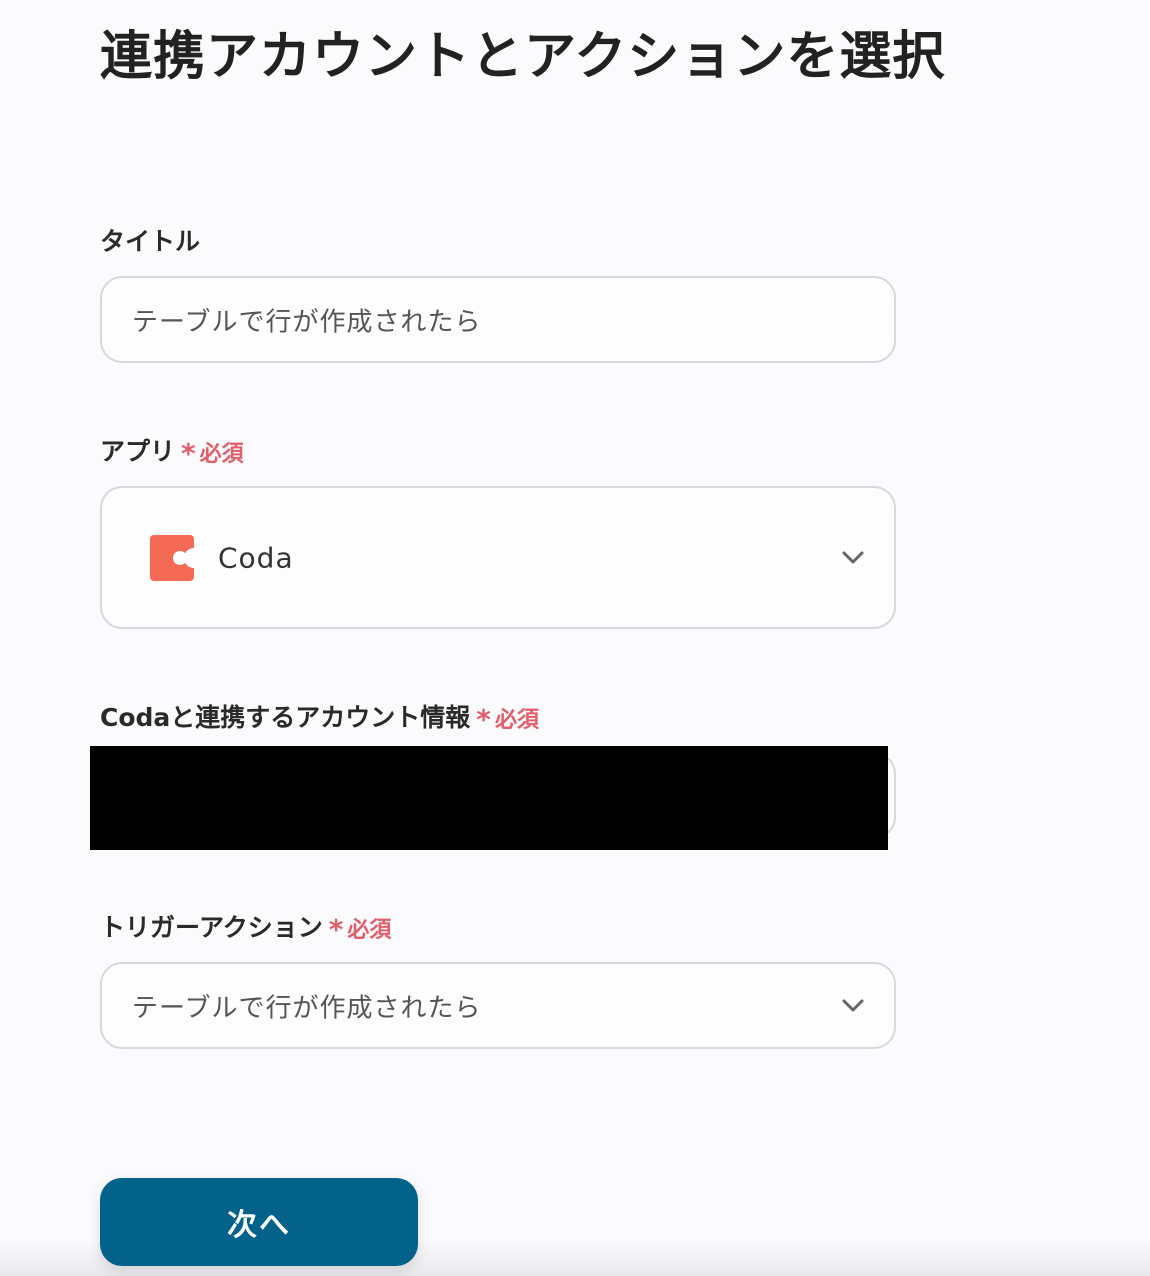  What do you see at coordinates (256, 557) in the screenshot?
I see `selected-app-name: Coda` at bounding box center [256, 557].